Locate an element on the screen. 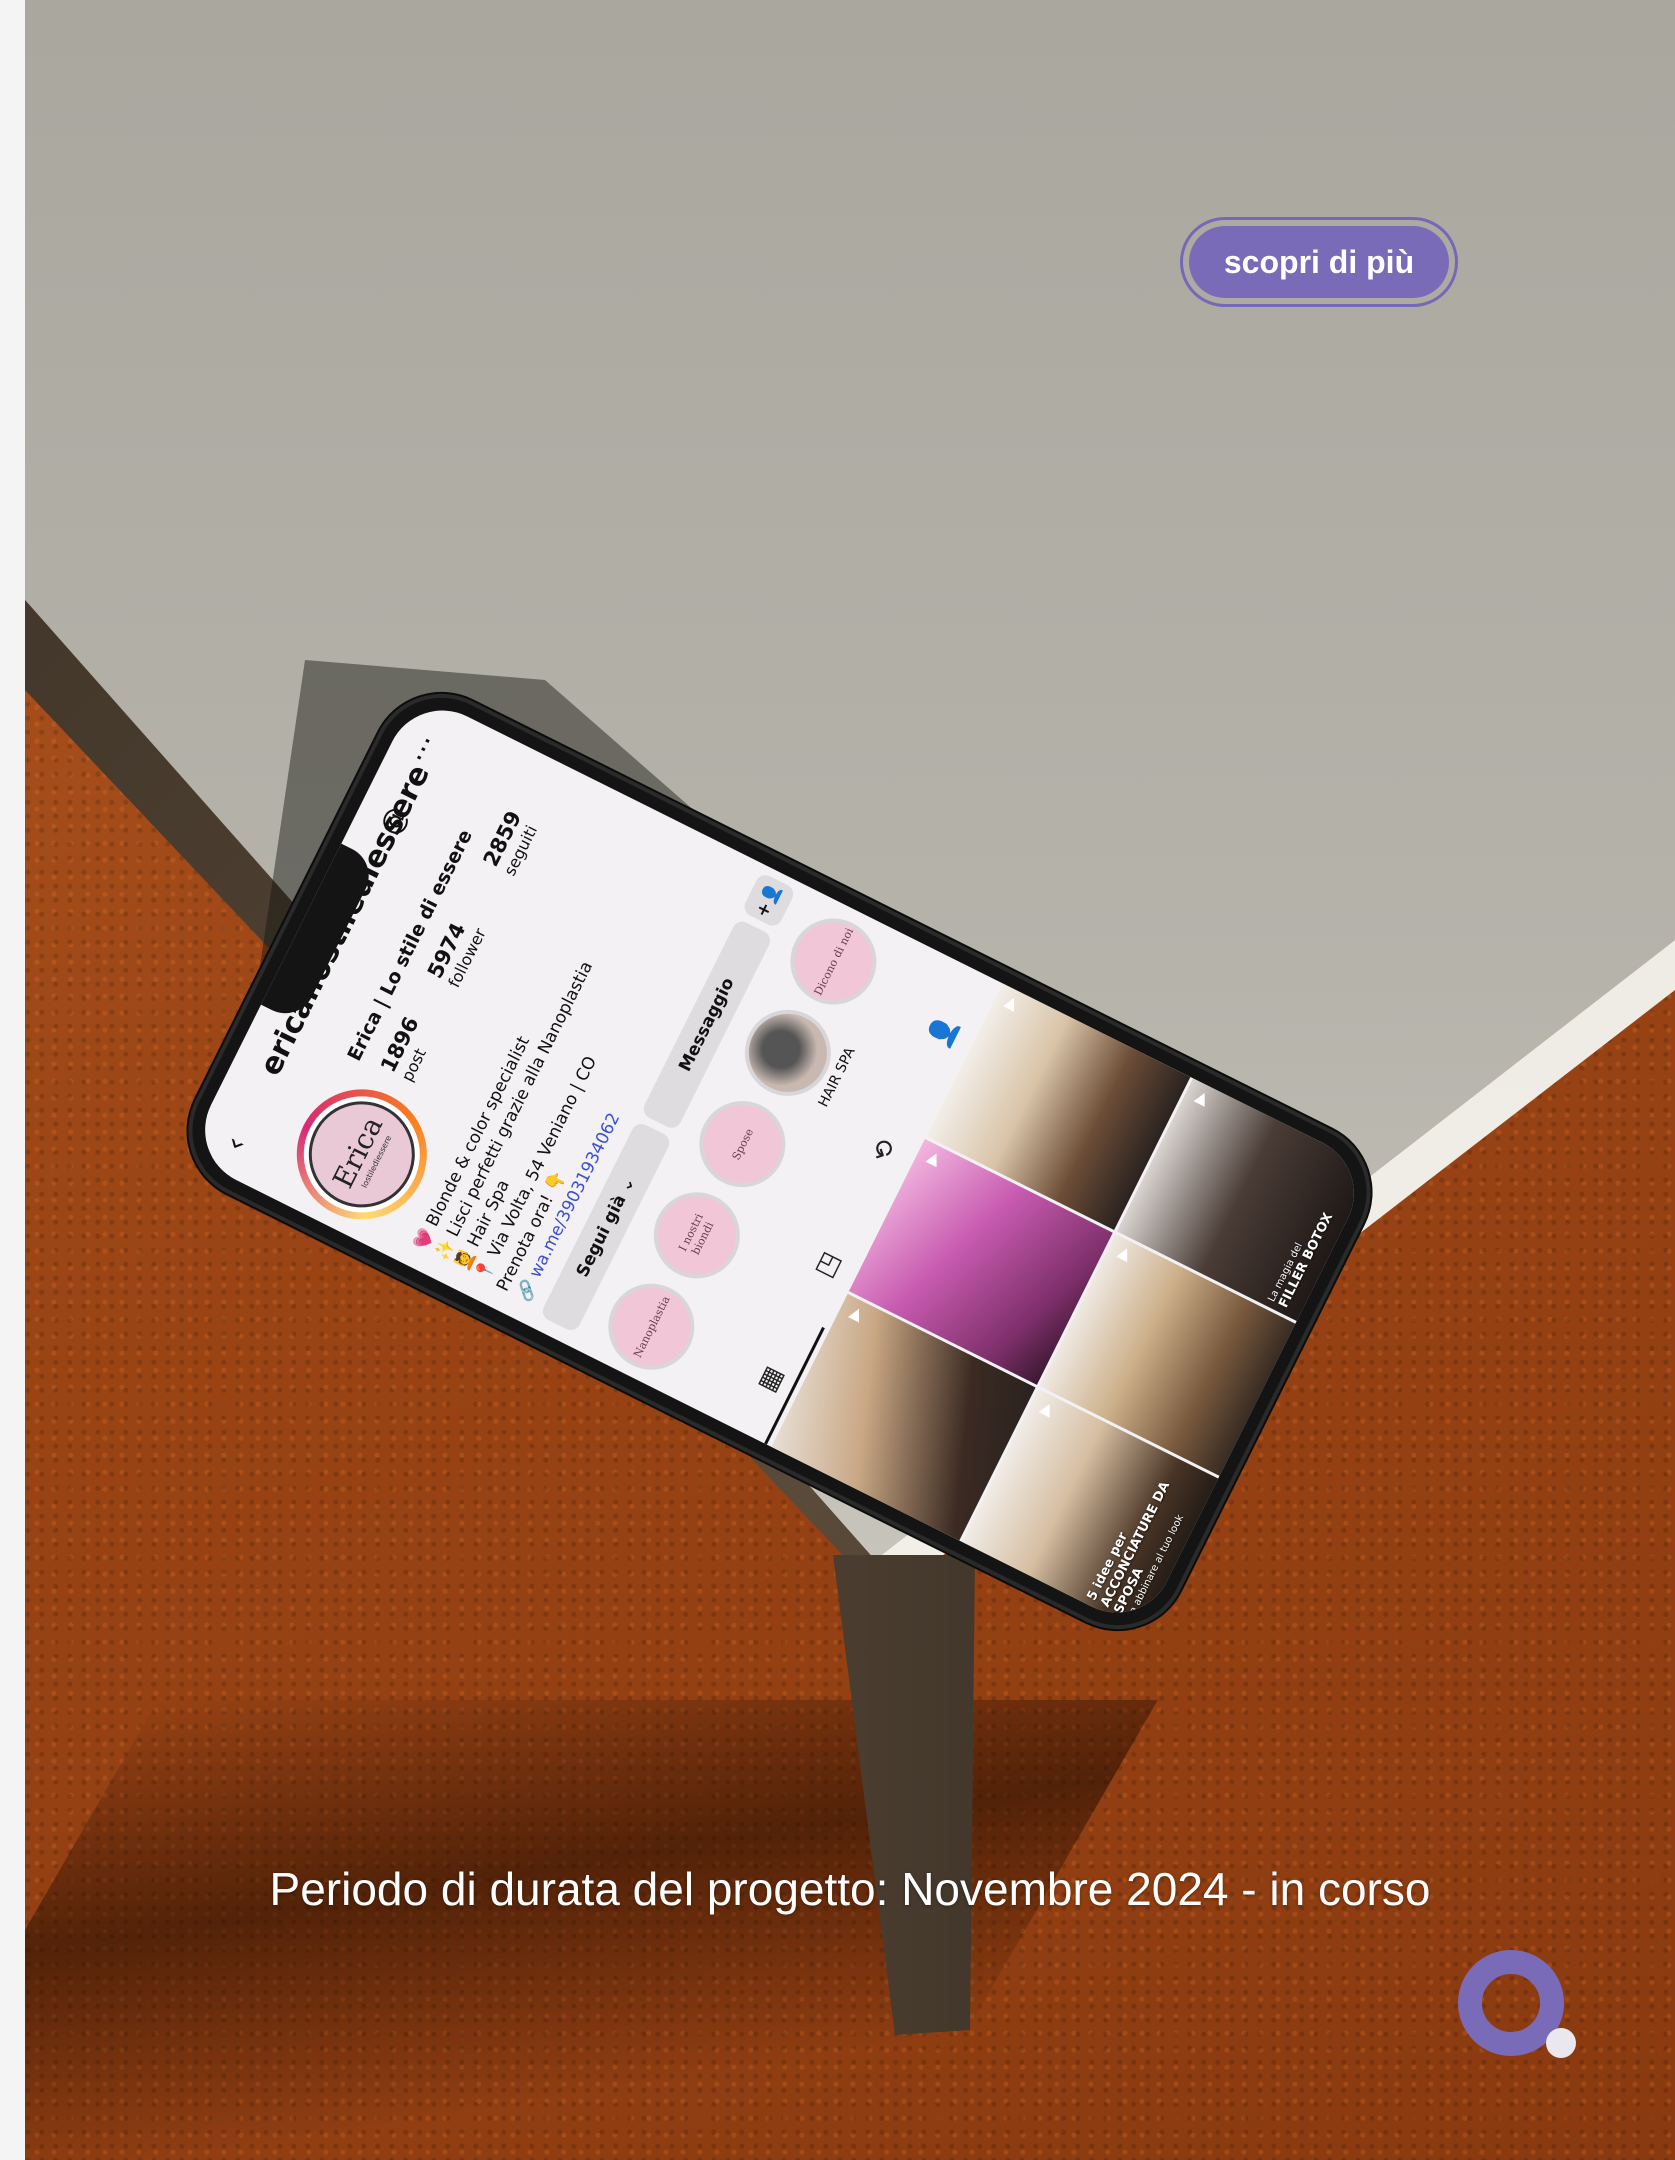 The image size is (1675, 2160). grid-icon: ▦ is located at coordinates (771, 1378).